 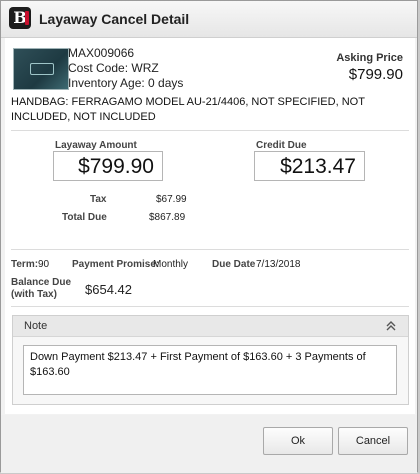 I want to click on asking-price-label: Asking Price, so click(x=369, y=58).